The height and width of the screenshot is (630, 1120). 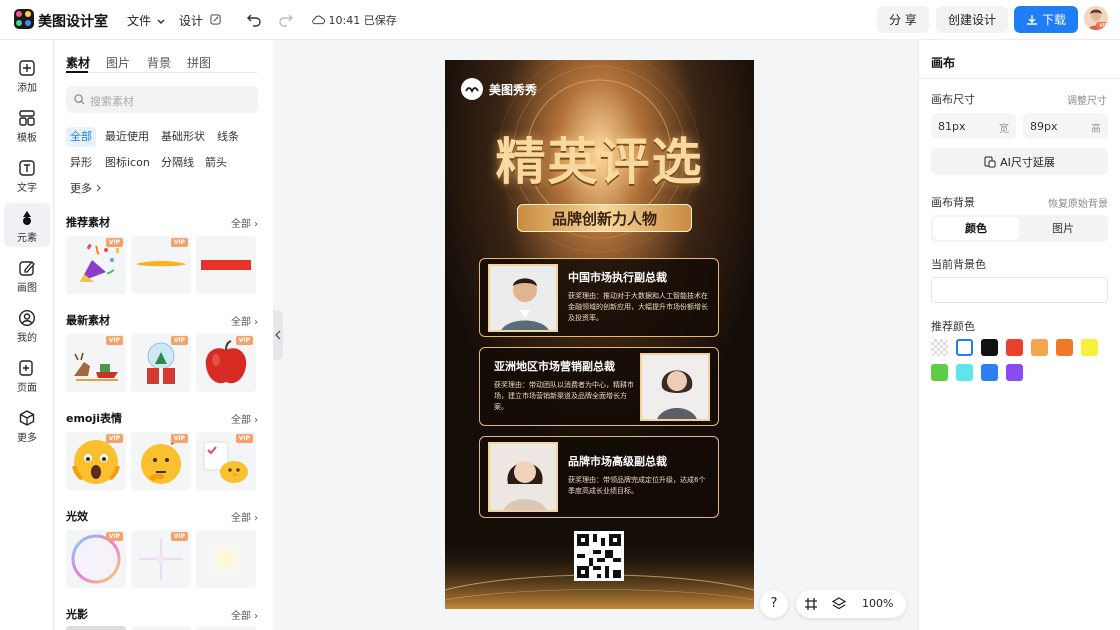 I want to click on bg-type-toggle: 颜色 图片, so click(x=1019, y=228).